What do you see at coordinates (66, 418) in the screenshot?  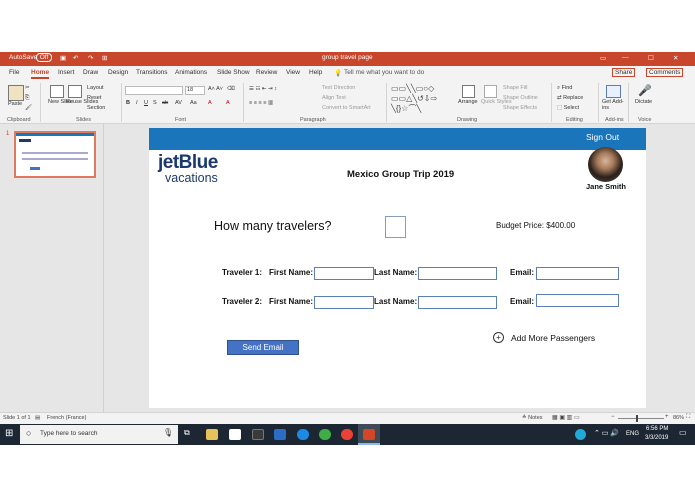 I see `language-status: French (France)` at bounding box center [66, 418].